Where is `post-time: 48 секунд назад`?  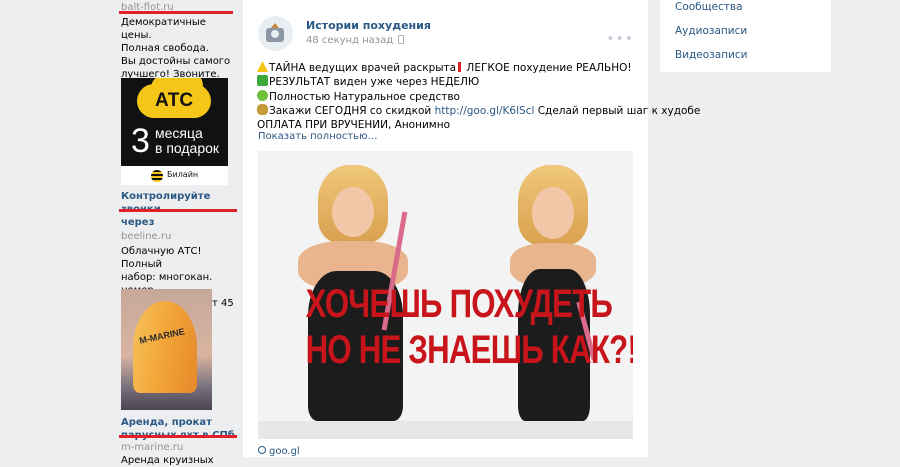 post-time: 48 секунд назад is located at coordinates (355, 40).